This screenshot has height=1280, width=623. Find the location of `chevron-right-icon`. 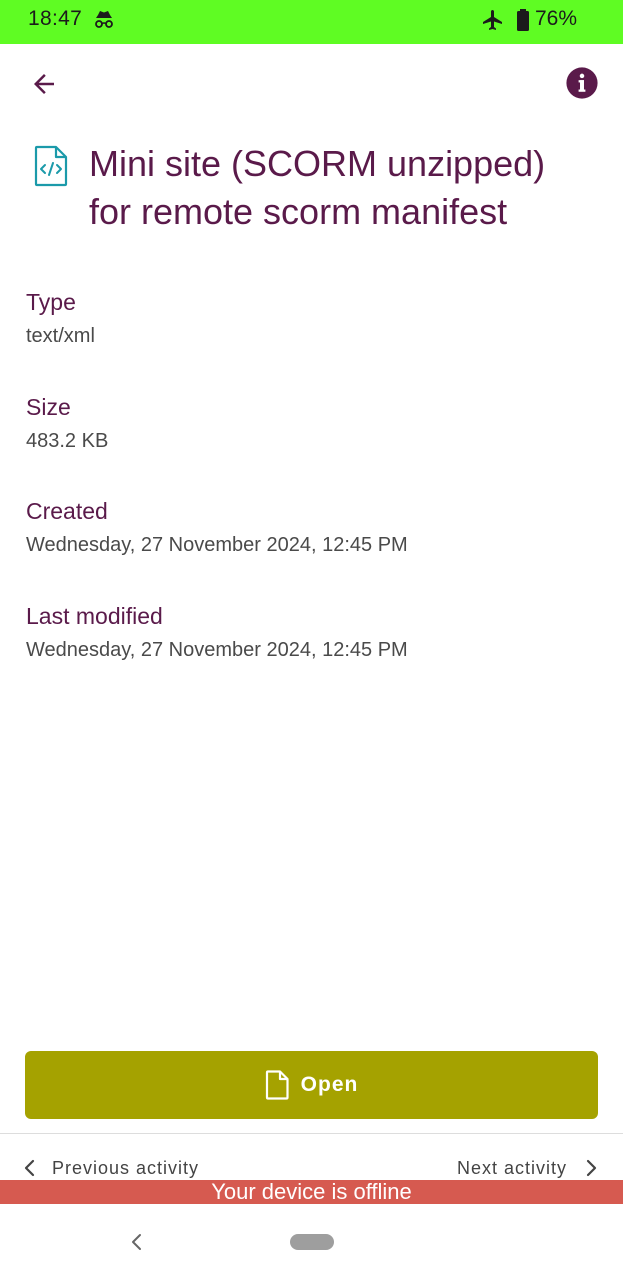

chevron-right-icon is located at coordinates (591, 1168).